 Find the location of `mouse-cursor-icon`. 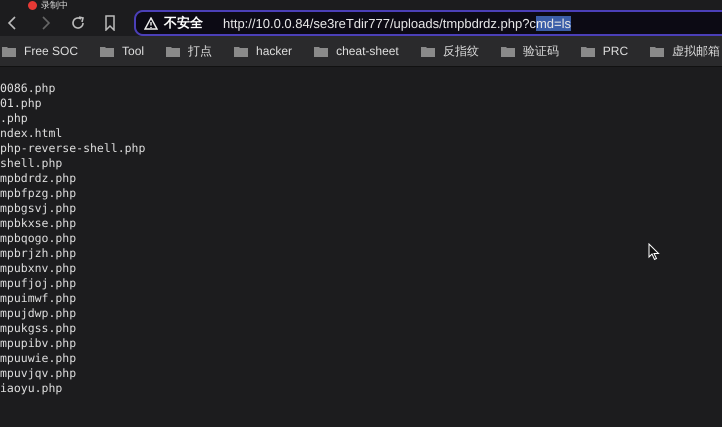

mouse-cursor-icon is located at coordinates (654, 252).